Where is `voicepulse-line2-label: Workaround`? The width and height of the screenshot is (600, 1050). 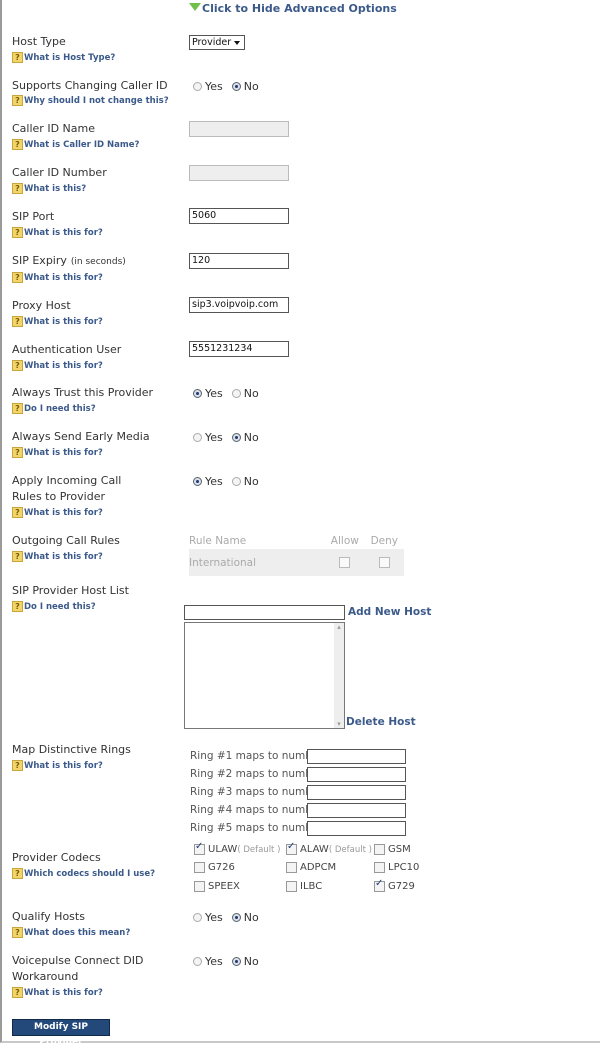 voicepulse-line2-label: Workaround is located at coordinates (45, 976).